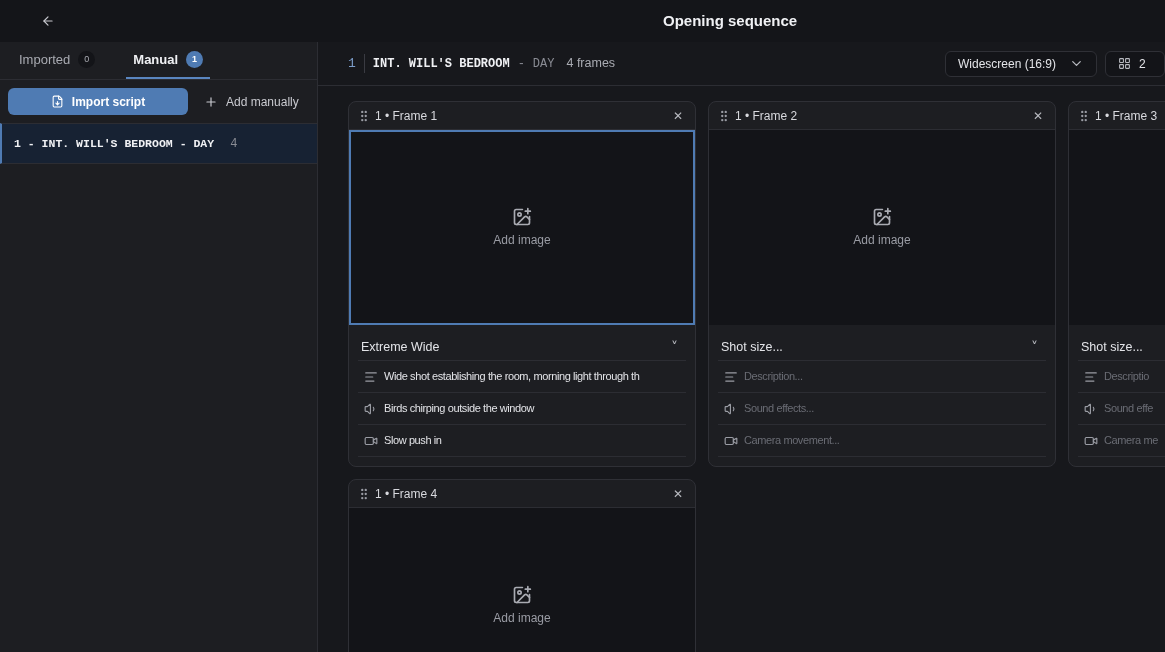 The height and width of the screenshot is (652, 1165). I want to click on import-script-button: Import script, so click(98, 101).